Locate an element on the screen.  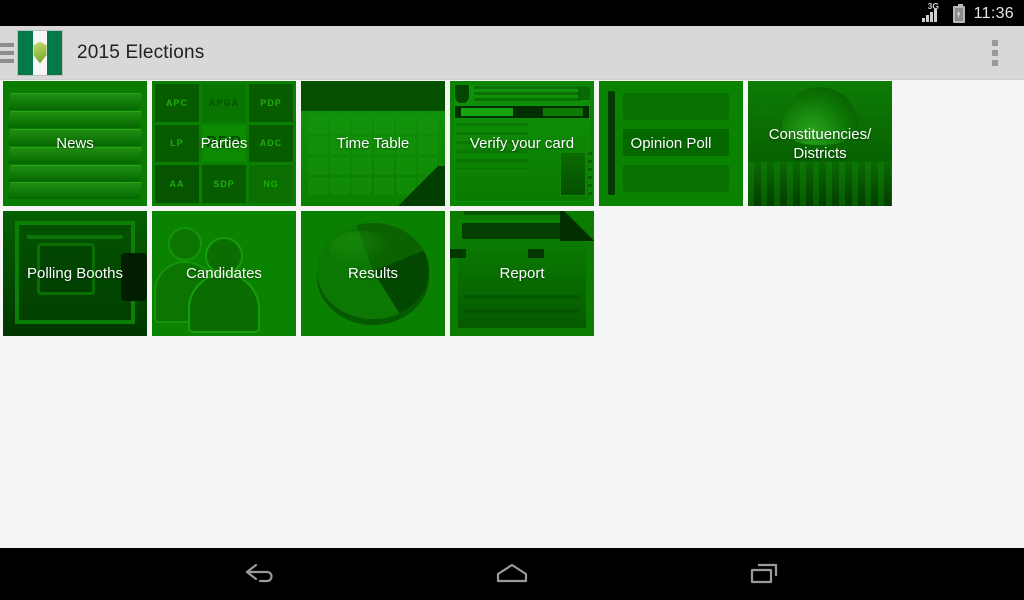
tile-label: Time Table is located at coordinates (373, 143).